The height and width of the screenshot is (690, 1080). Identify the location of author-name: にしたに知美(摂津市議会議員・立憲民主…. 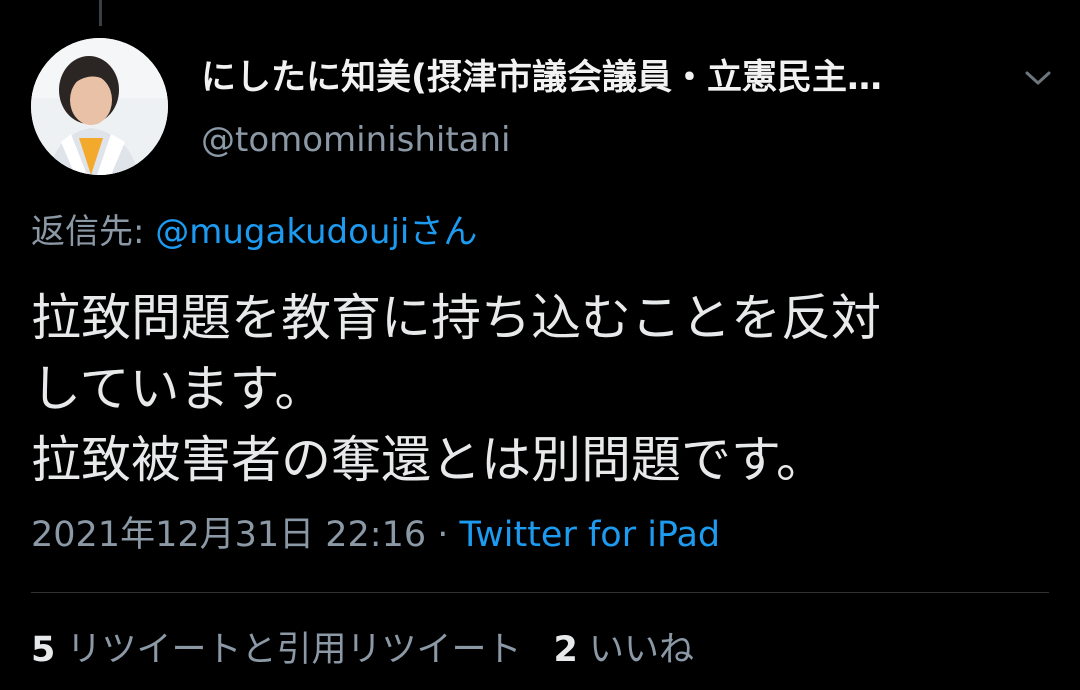
(601, 78).